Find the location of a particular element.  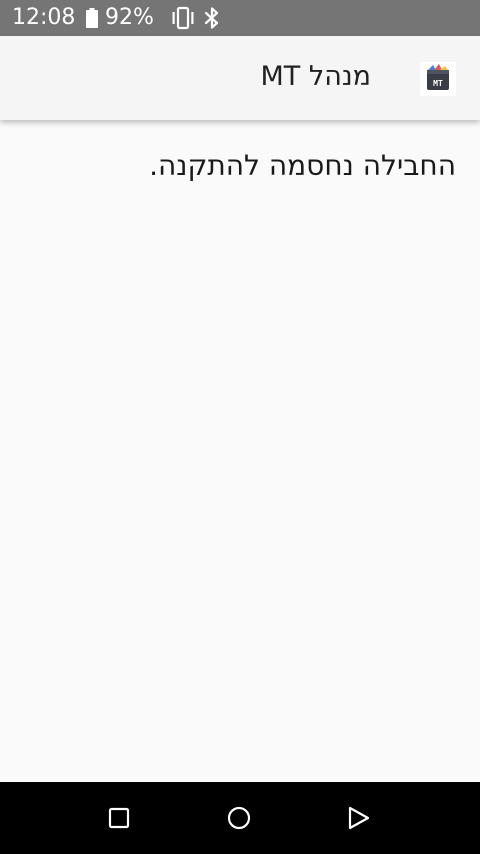

app-title: מנהל MT is located at coordinates (315, 76).